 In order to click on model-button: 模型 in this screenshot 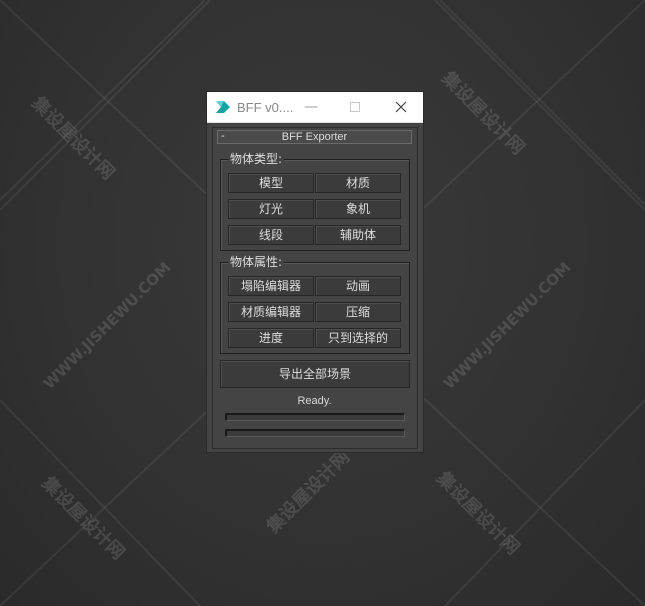, I will do `click(271, 183)`.